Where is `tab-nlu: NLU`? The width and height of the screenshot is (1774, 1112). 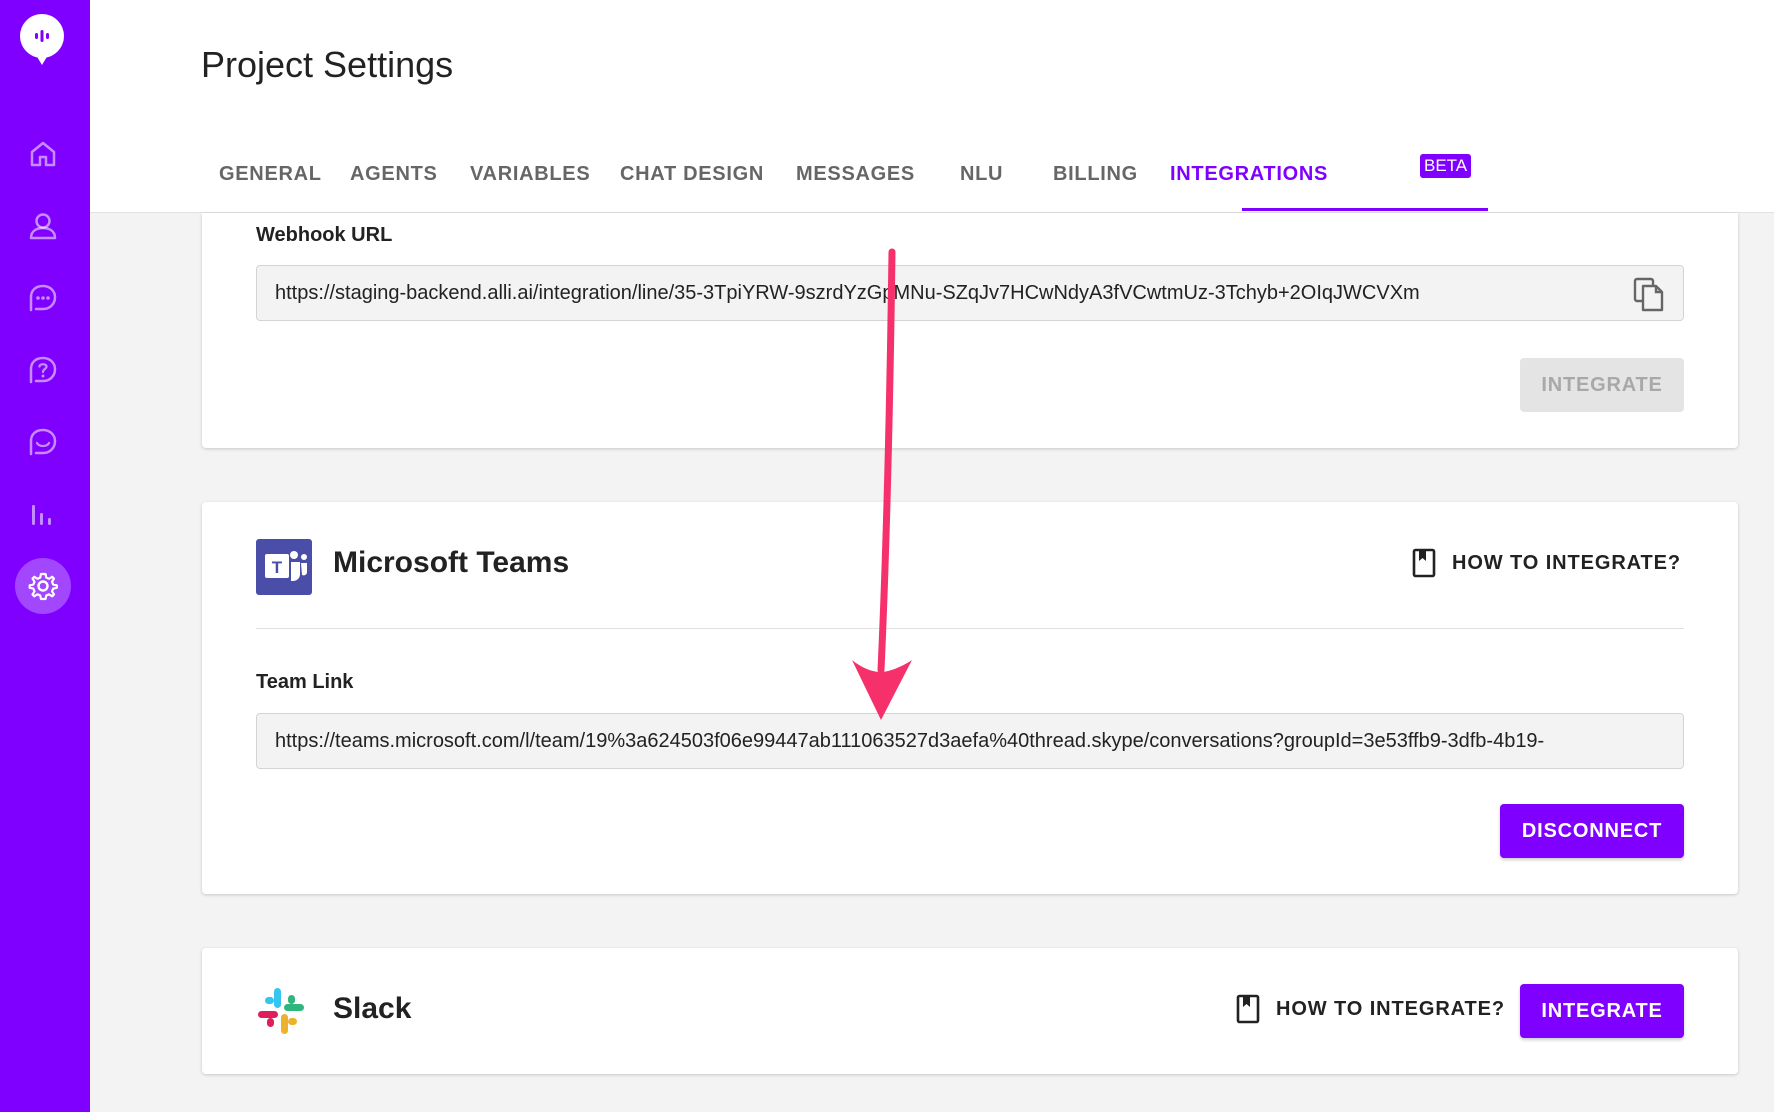 tab-nlu: NLU is located at coordinates (981, 174).